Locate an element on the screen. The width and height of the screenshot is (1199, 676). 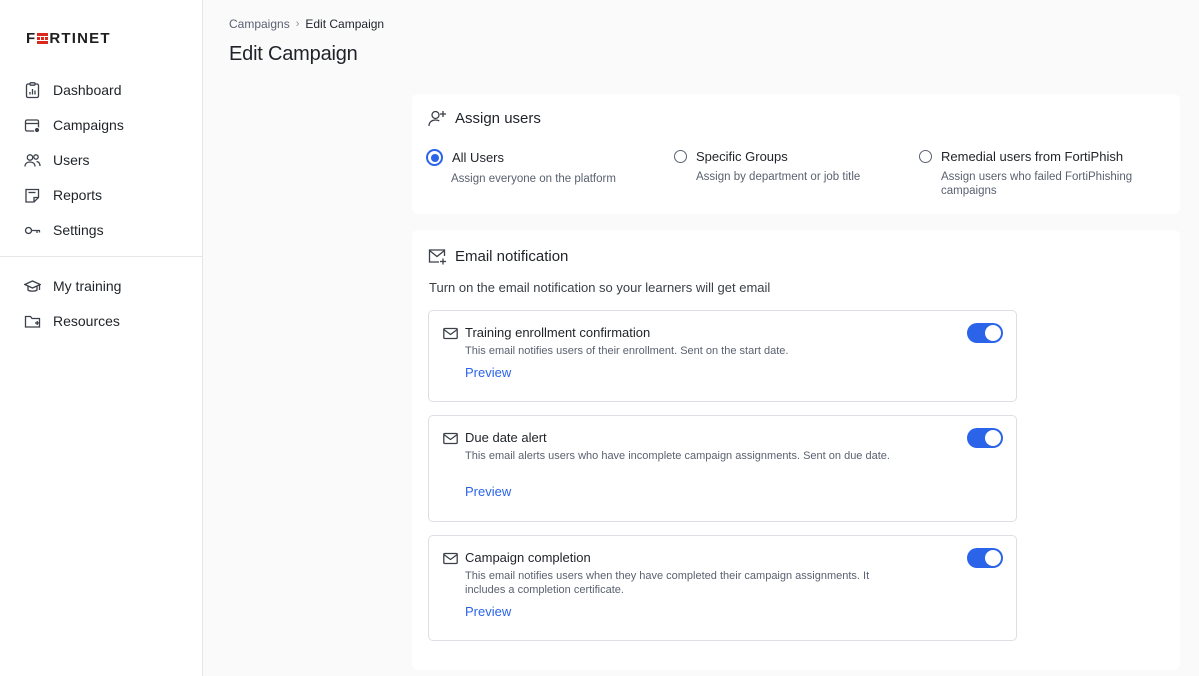
graduation-cap-icon is located at coordinates (32, 285).